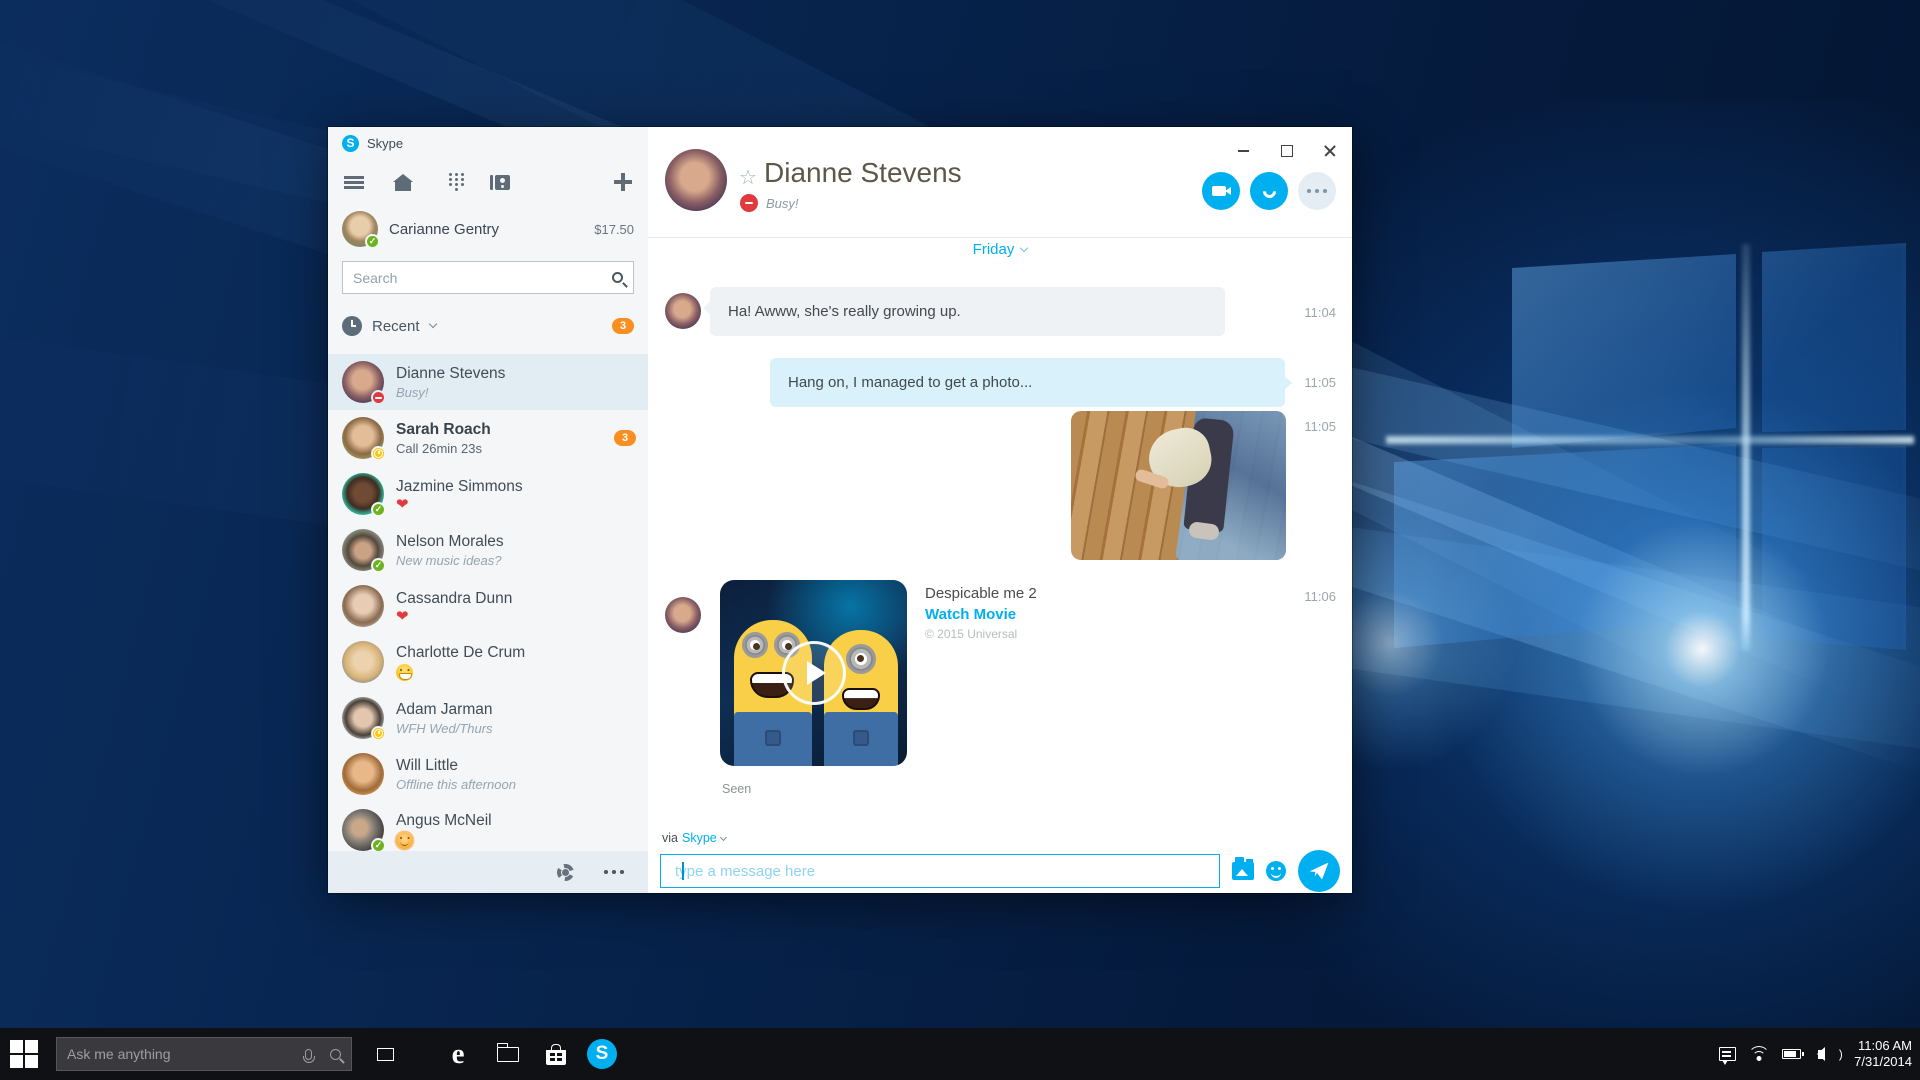 The image size is (1920, 1080). Describe the element at coordinates (350, 143) in the screenshot. I see `skype-logo-icon: S` at that location.